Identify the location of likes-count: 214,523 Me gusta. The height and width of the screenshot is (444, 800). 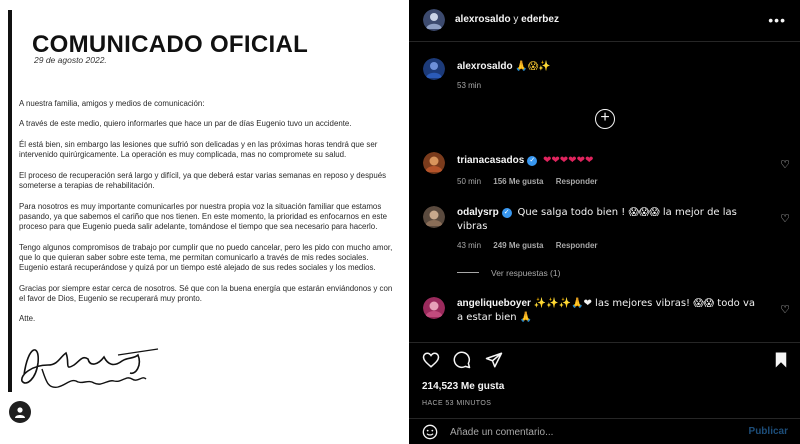
(463, 386).